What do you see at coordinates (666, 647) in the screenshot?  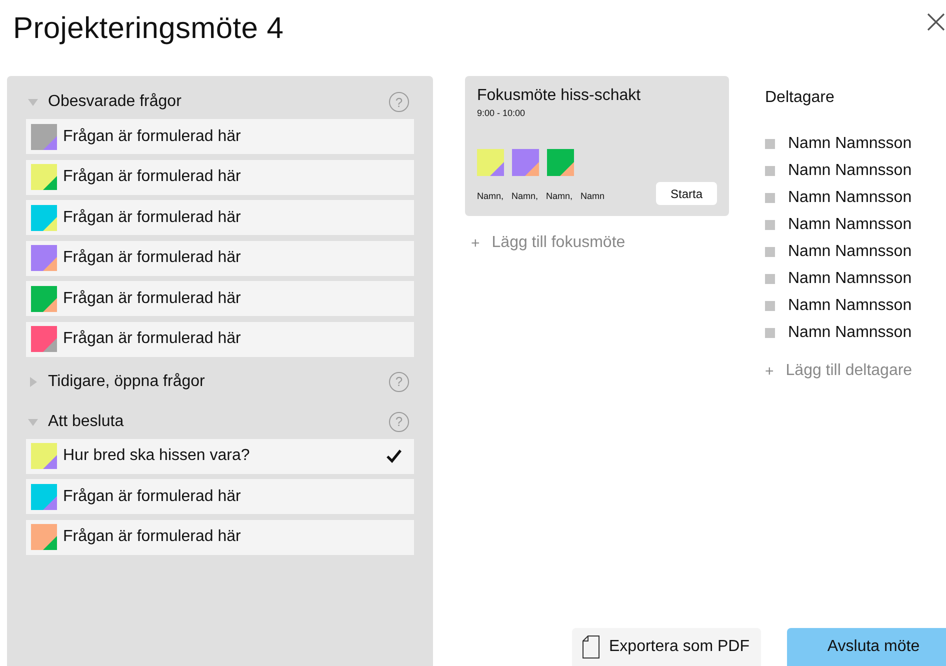 I see `export-pdf-button: Exportera som PDF` at bounding box center [666, 647].